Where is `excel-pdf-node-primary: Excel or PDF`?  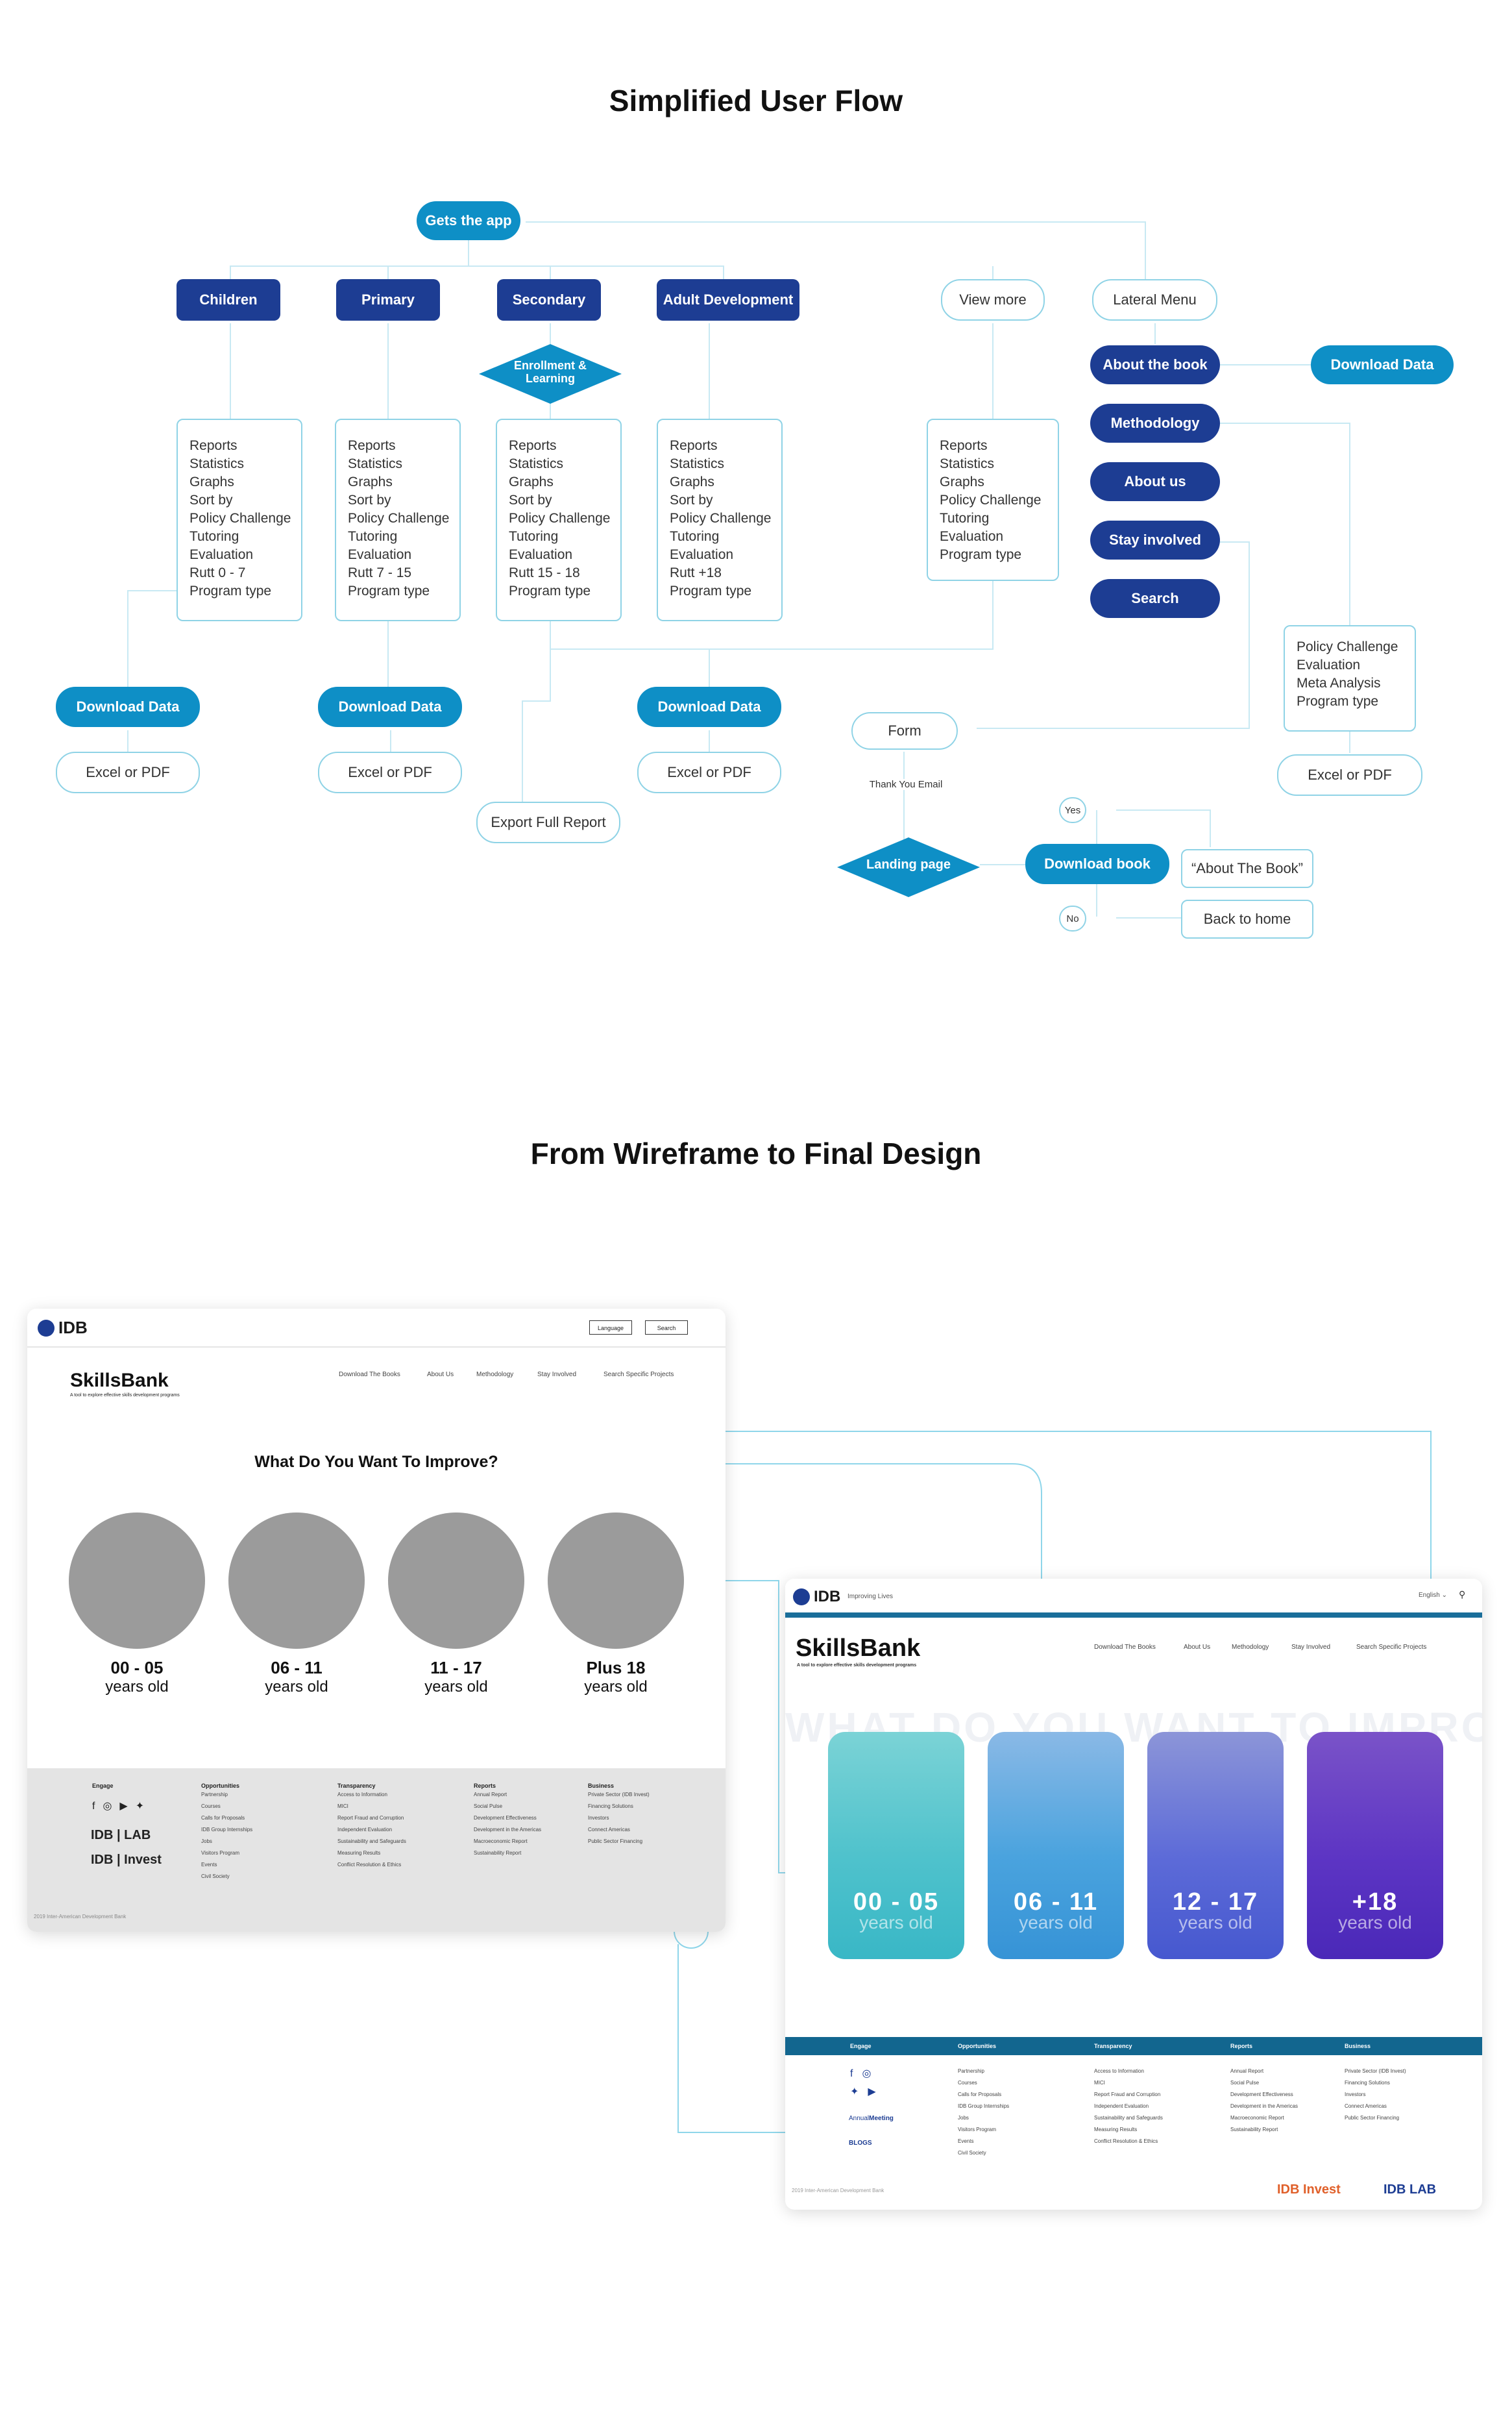 excel-pdf-node-primary: Excel or PDF is located at coordinates (390, 773).